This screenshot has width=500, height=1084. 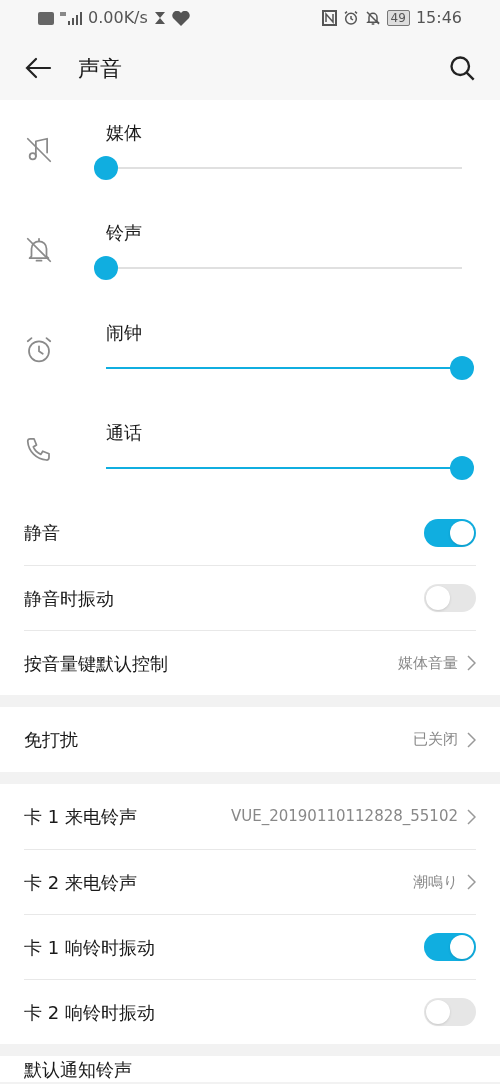 I want to click on nfc-icon, so click(x=329, y=18).